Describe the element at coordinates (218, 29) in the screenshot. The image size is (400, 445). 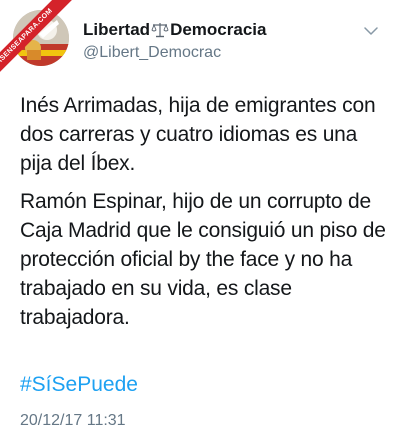
I see `user-name-part2: Democracia` at that location.